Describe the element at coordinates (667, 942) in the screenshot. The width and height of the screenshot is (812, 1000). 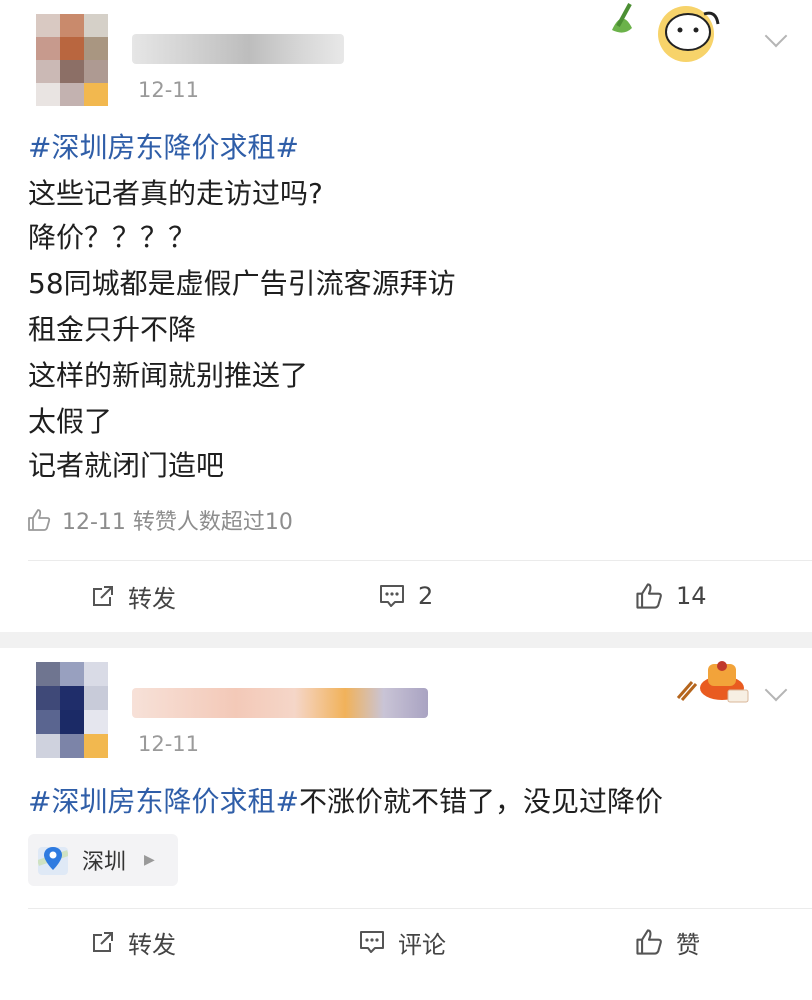
I see `like-button: 赞` at that location.